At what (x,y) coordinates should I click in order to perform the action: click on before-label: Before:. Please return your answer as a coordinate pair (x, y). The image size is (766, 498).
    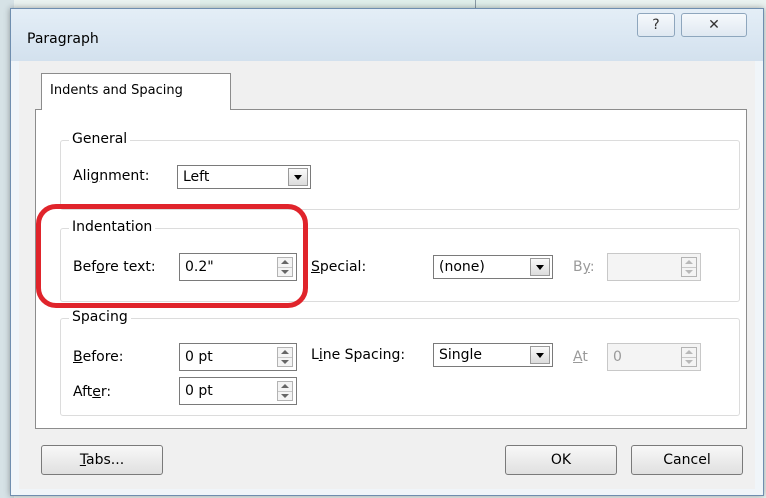
    Looking at the image, I should click on (98, 357).